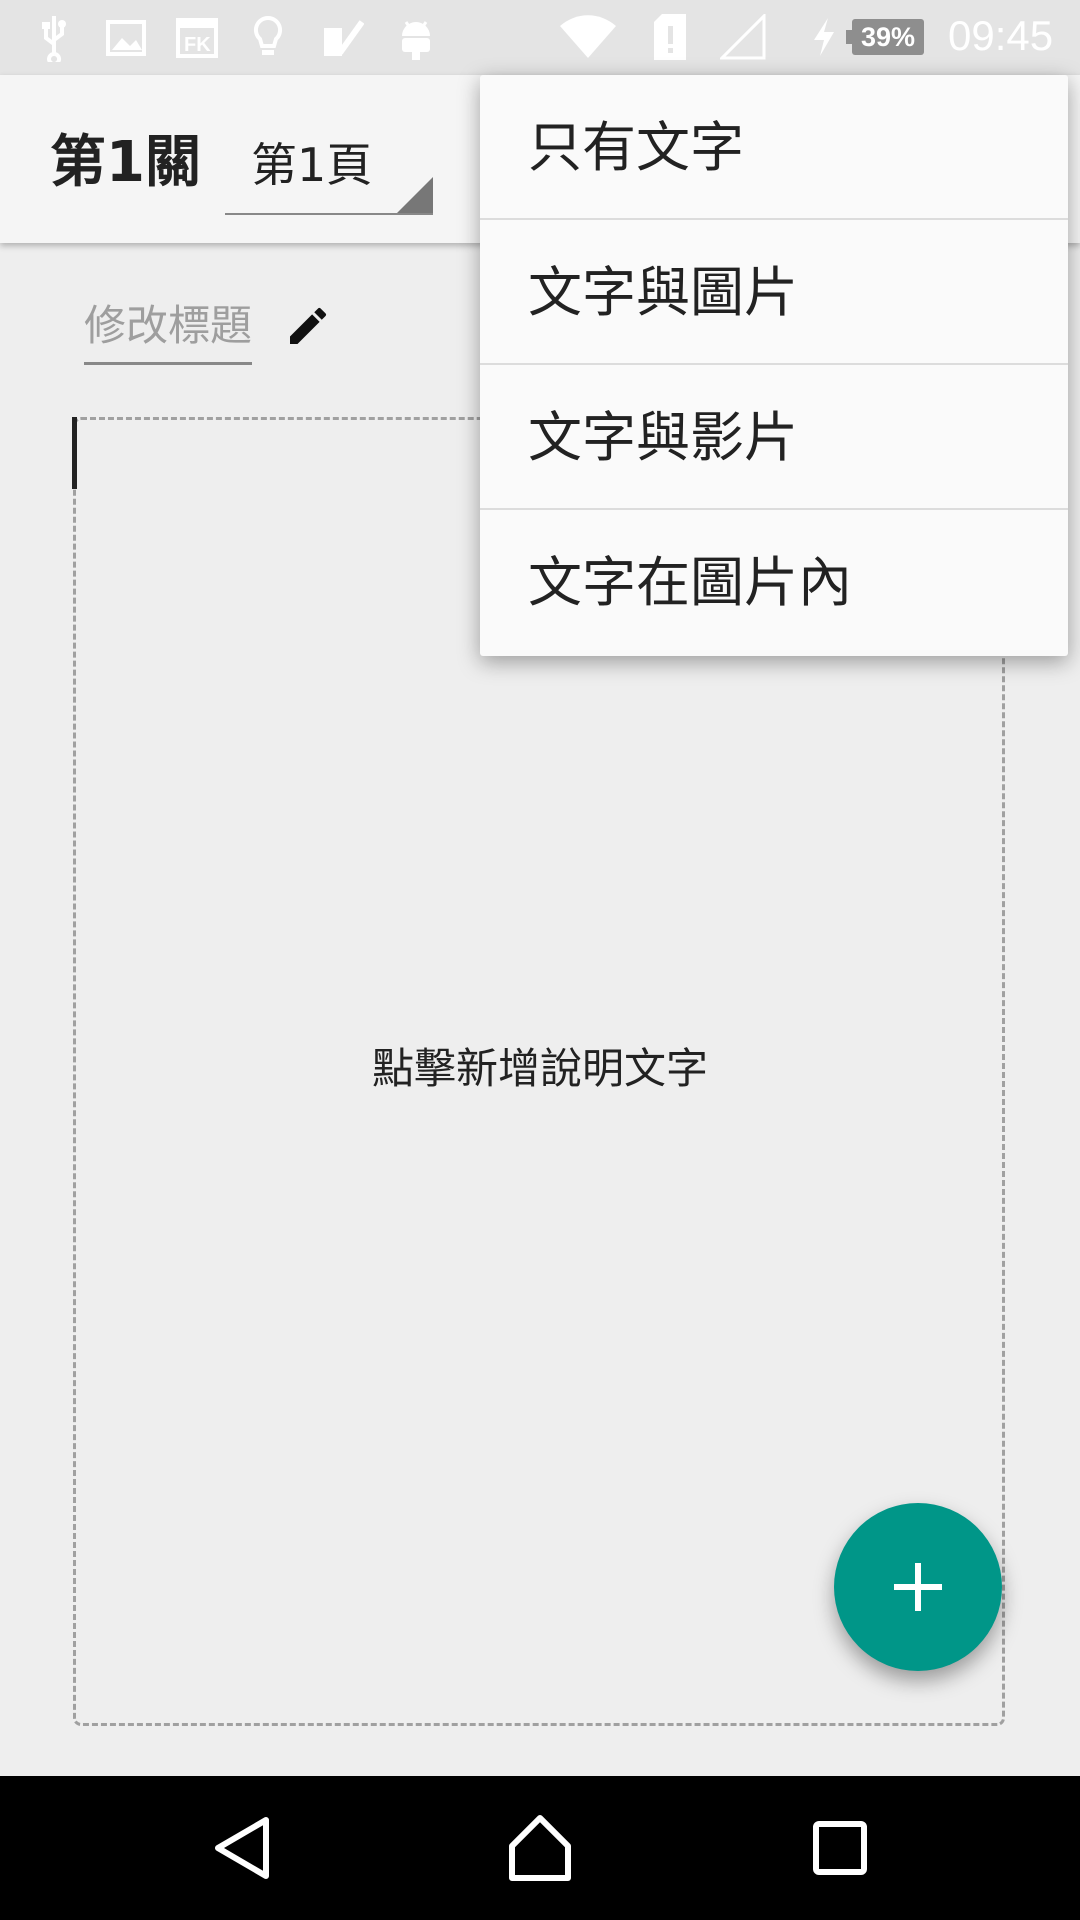 The width and height of the screenshot is (1080, 1920). I want to click on add-button, so click(918, 1587).